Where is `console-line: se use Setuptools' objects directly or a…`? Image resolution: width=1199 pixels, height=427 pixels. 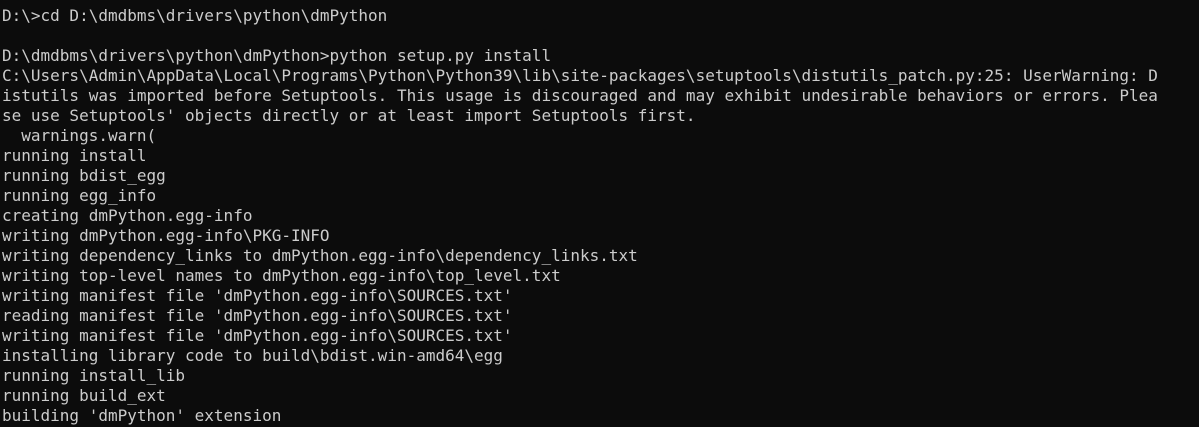
console-line: se use Setuptools' objects directly or a… is located at coordinates (349, 115).